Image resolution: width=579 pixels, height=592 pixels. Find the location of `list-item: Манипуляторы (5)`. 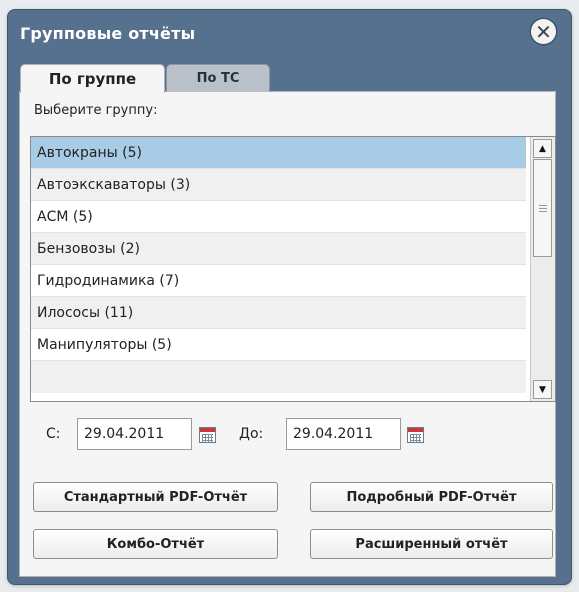

list-item: Манипуляторы (5) is located at coordinates (278, 345).